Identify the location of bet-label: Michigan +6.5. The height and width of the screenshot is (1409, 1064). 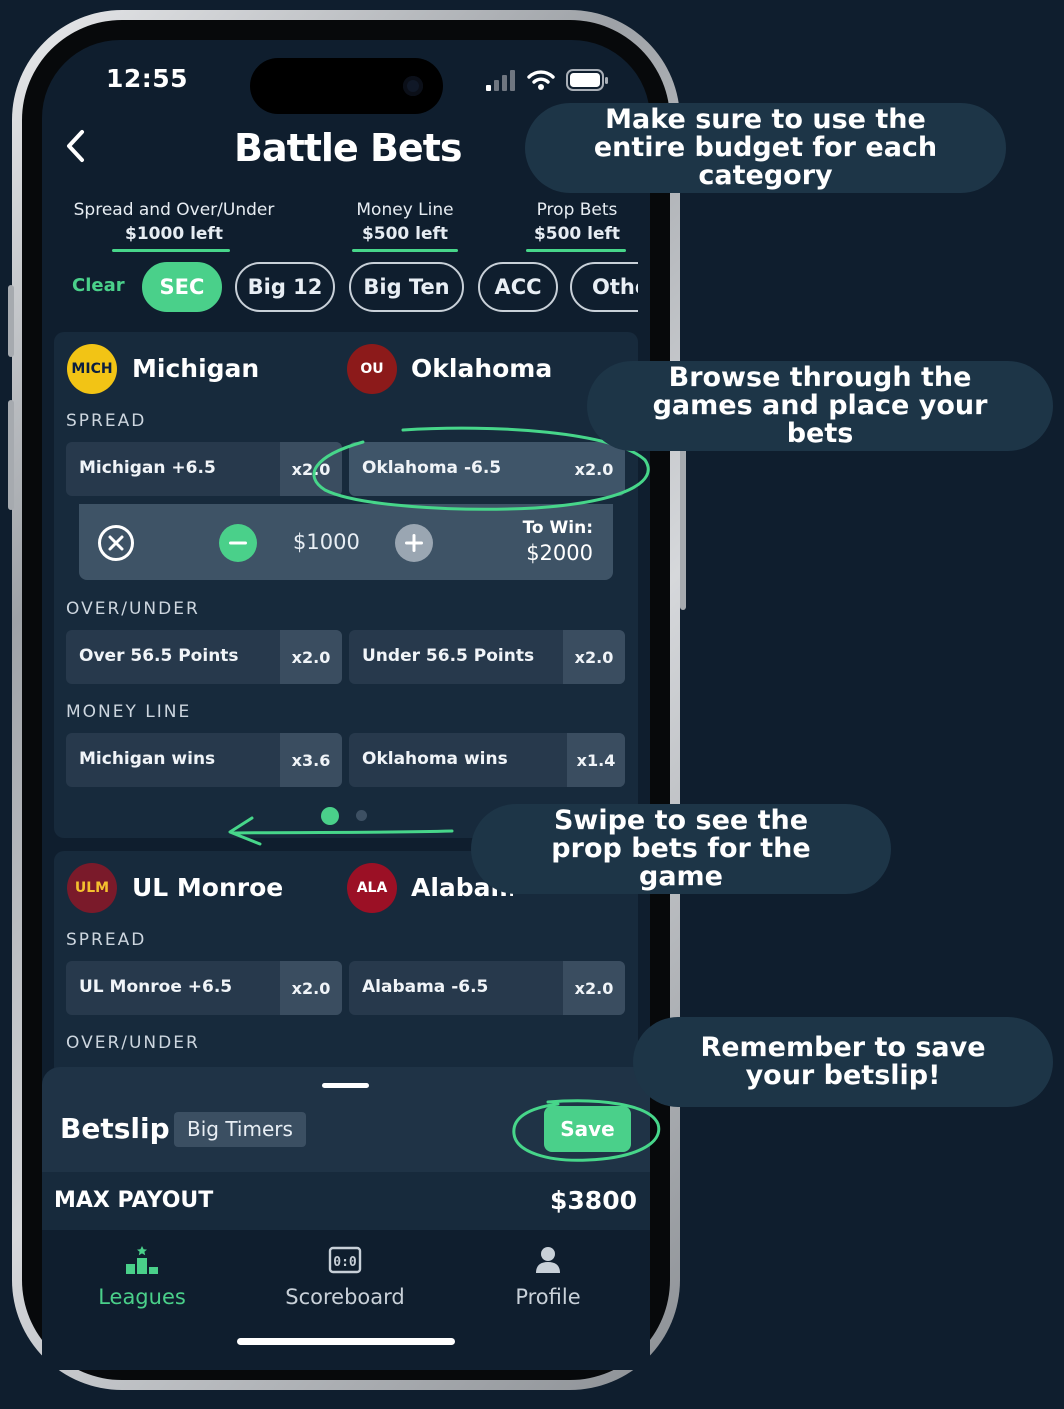
(147, 468).